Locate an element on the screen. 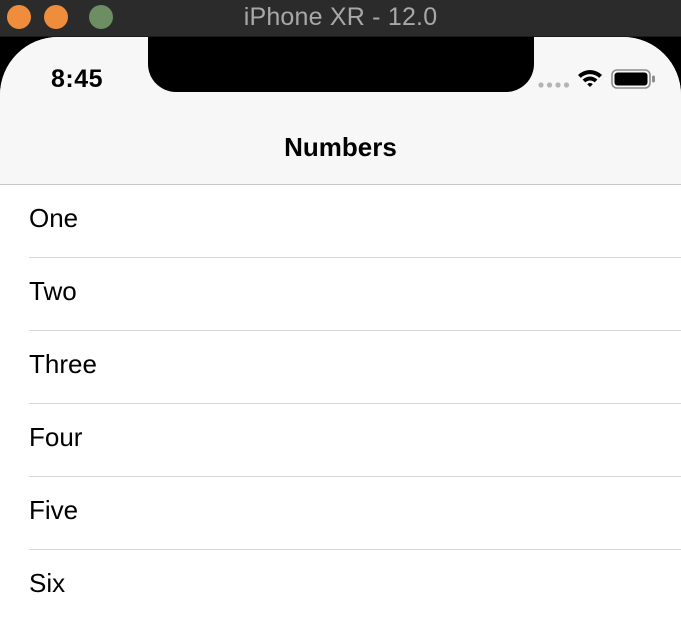 This screenshot has height=622, width=681. wifi-icon is located at coordinates (590, 78).